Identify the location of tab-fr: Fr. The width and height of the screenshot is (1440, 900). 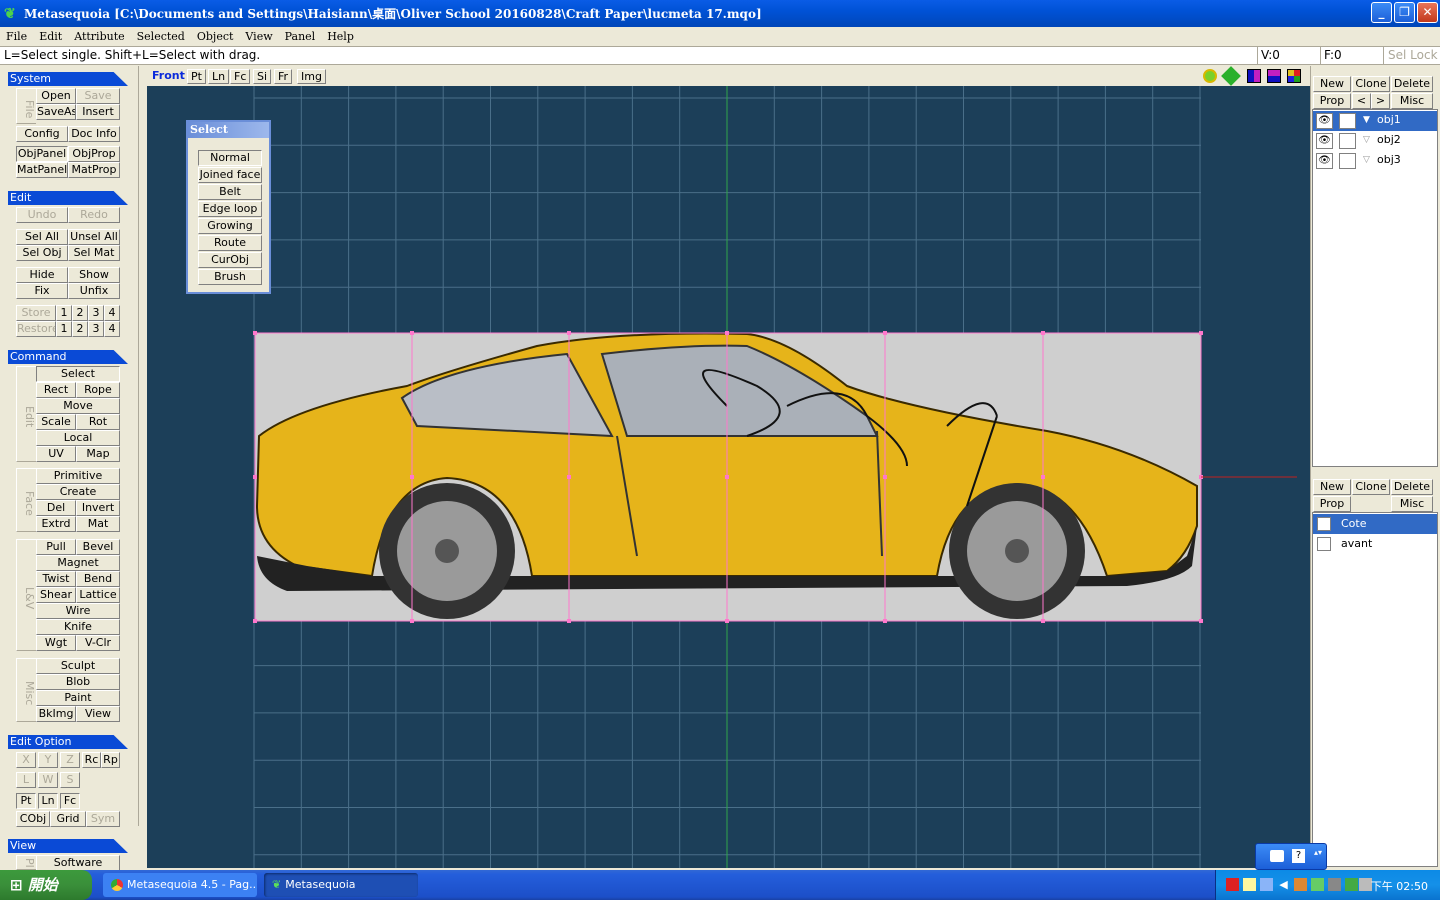
(283, 76).